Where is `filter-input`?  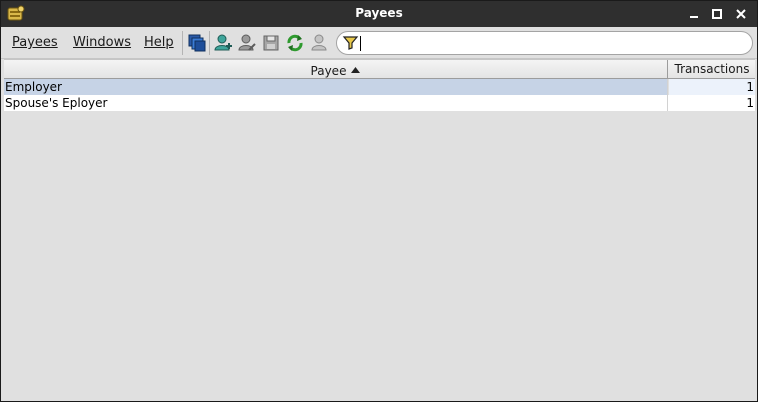
filter-input is located at coordinates (551, 43).